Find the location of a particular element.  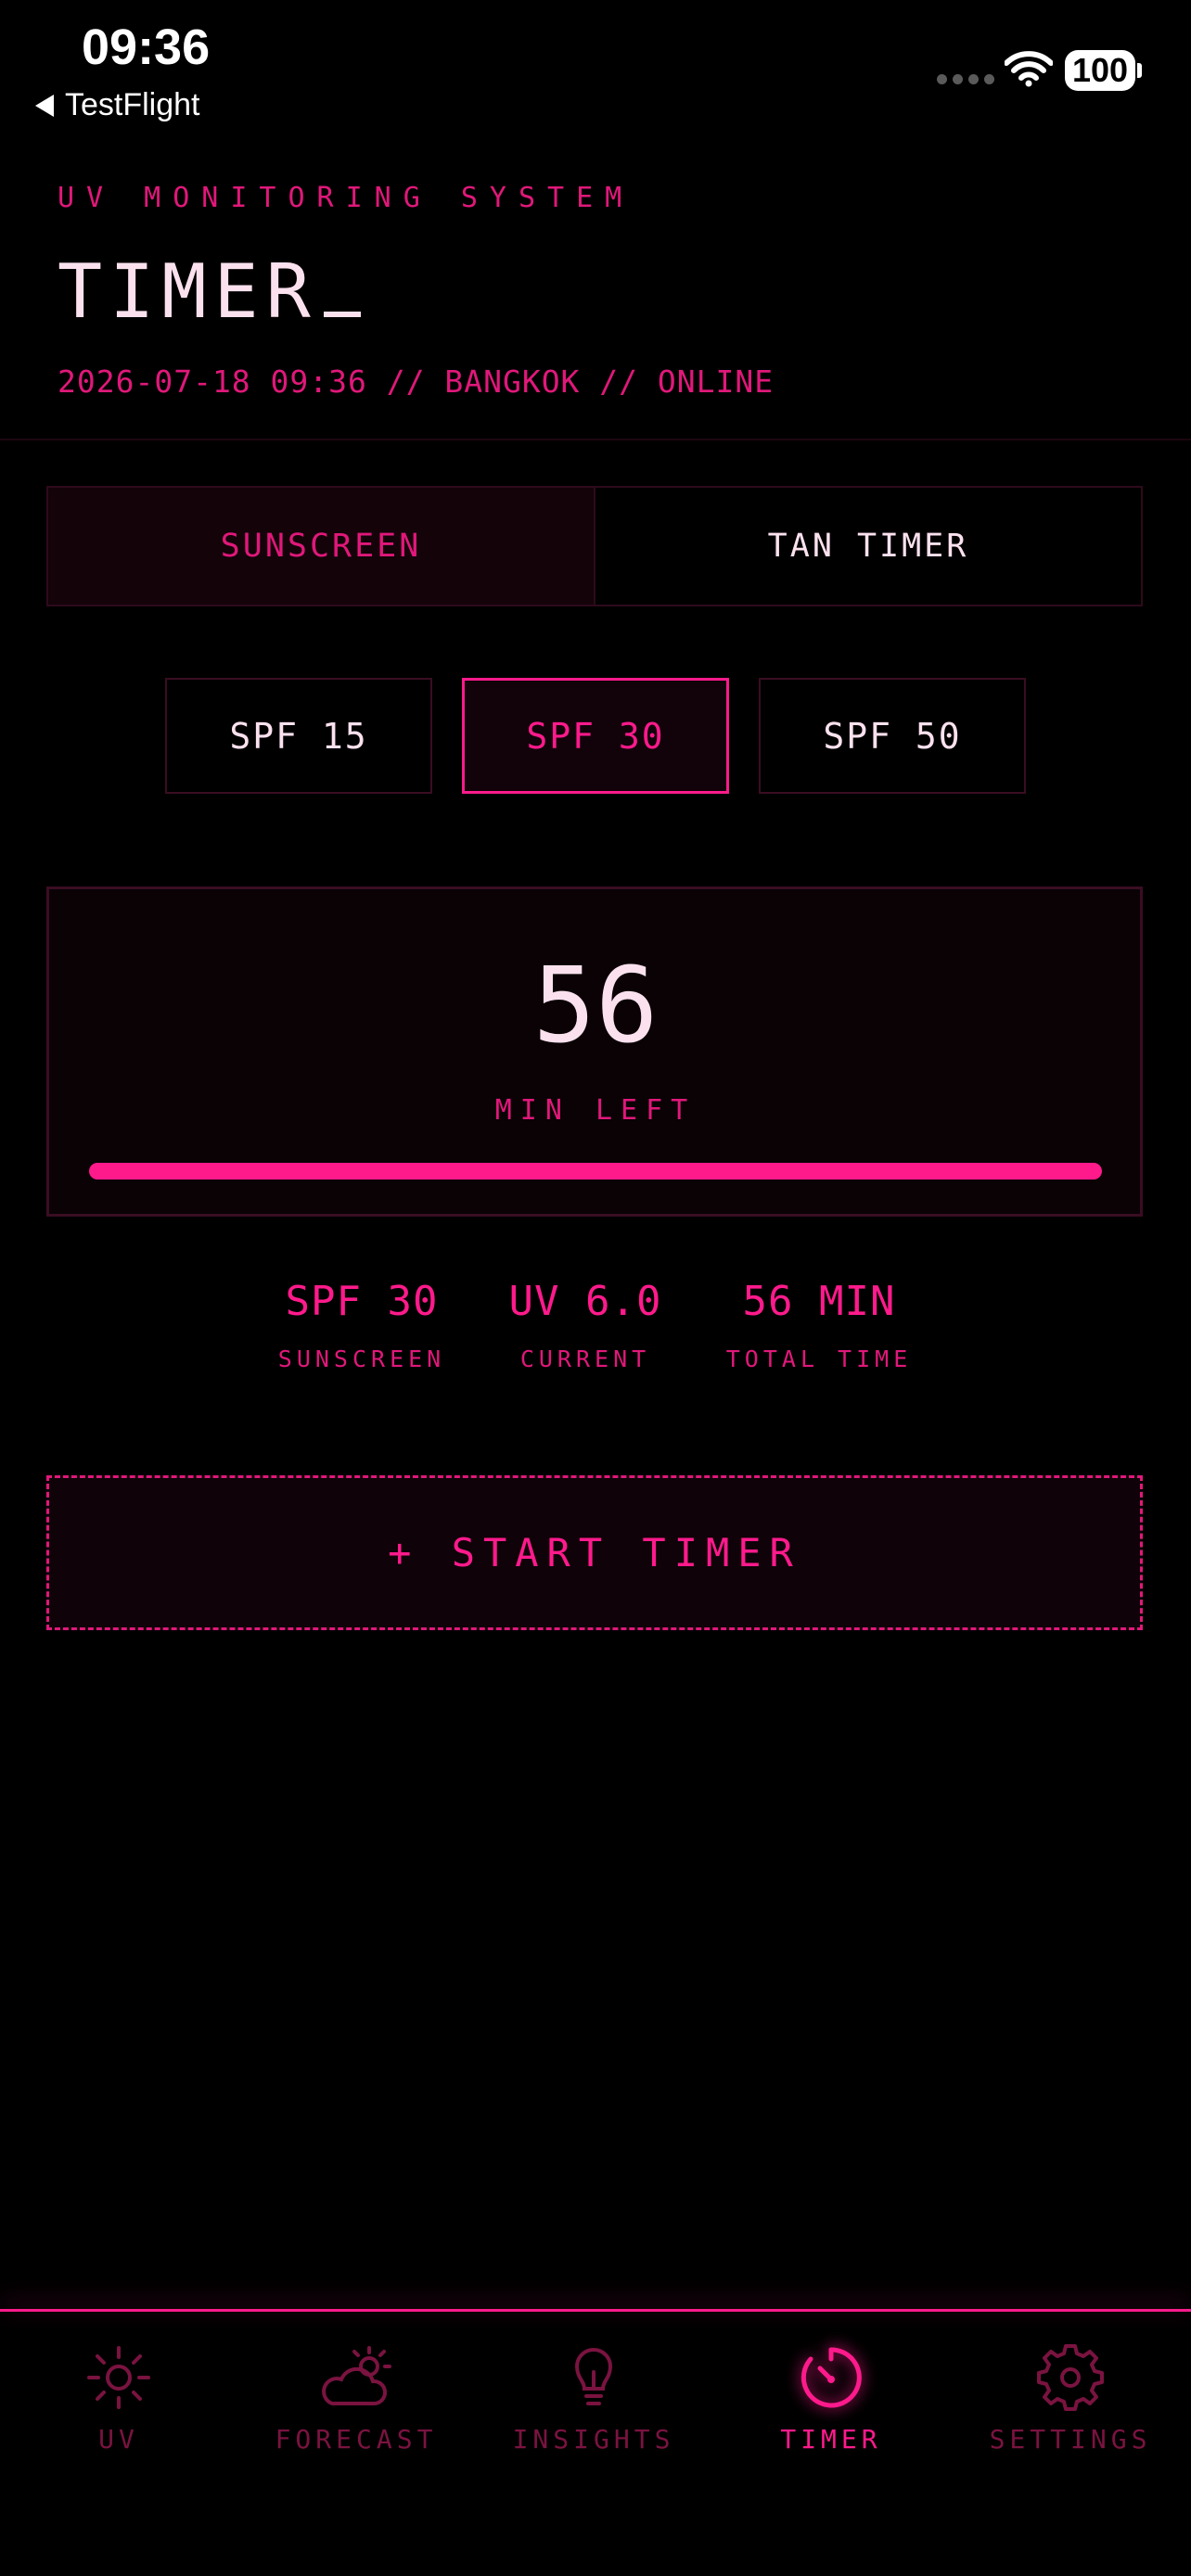

start-timer-button: + START TIMER is located at coordinates (594, 1552).